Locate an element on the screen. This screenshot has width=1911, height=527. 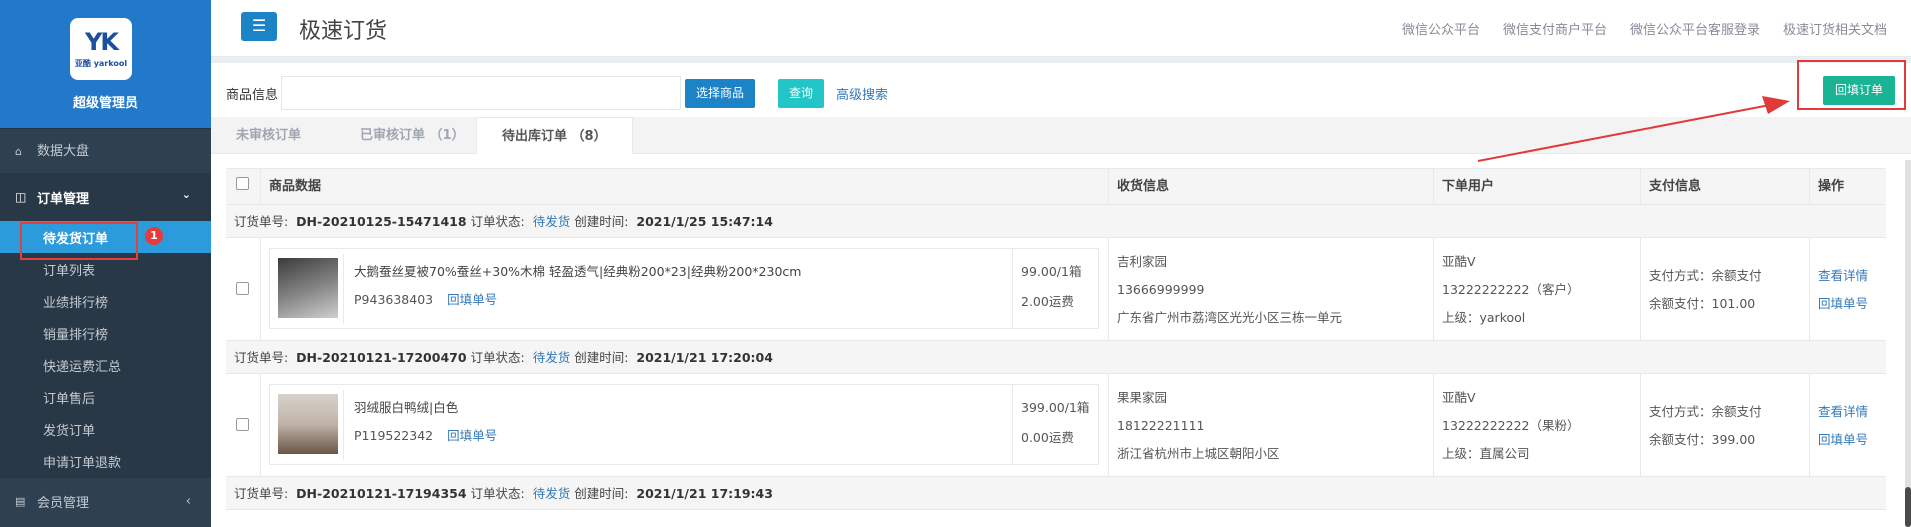
receiver-name: 果果家园 is located at coordinates (1142, 397).